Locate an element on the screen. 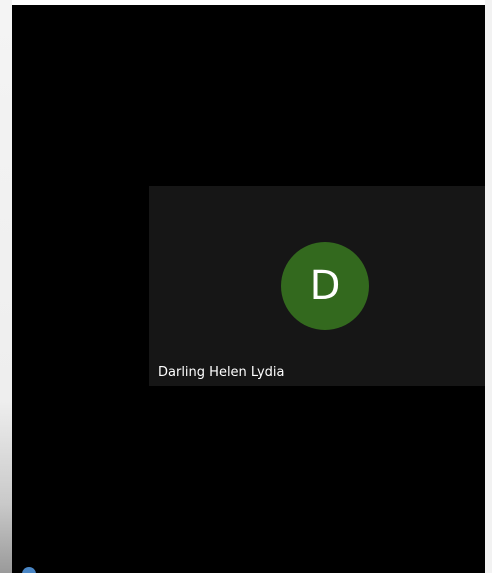 The image size is (492, 573). avatar-initial: D is located at coordinates (325, 286).